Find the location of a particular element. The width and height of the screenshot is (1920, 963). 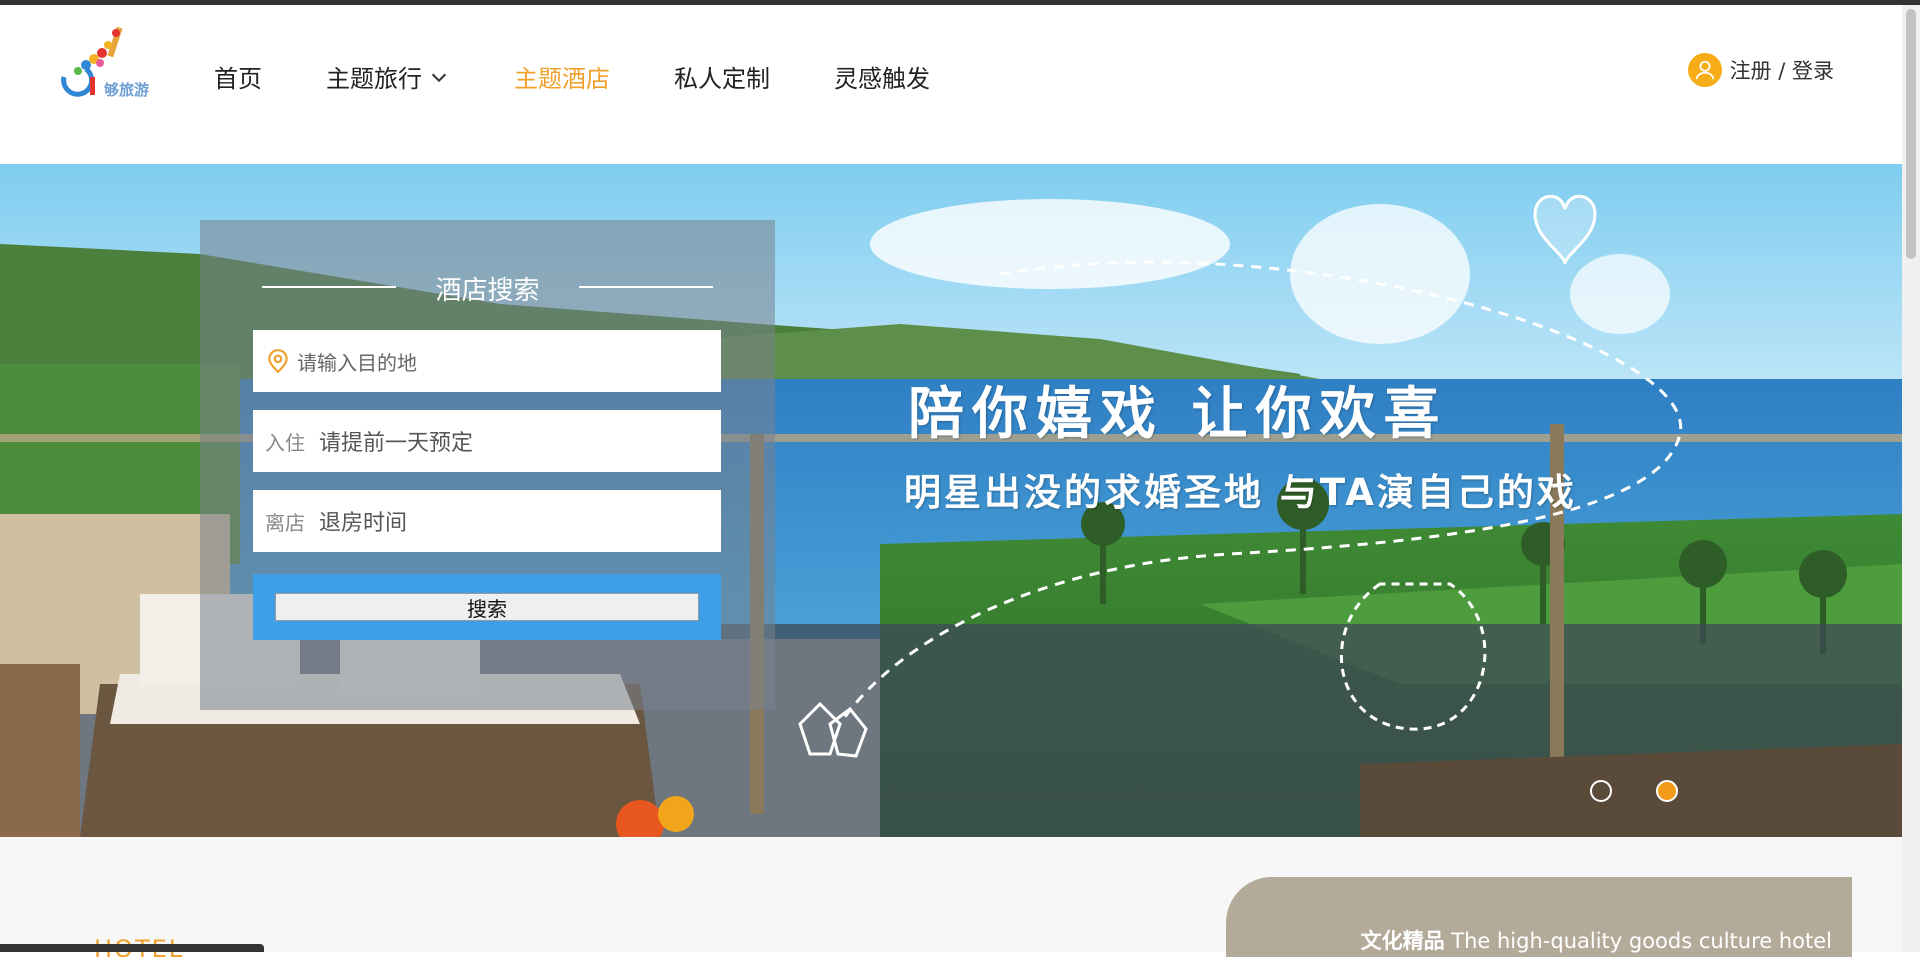

checkout-field: 离店 退房时间 is located at coordinates (487, 521).